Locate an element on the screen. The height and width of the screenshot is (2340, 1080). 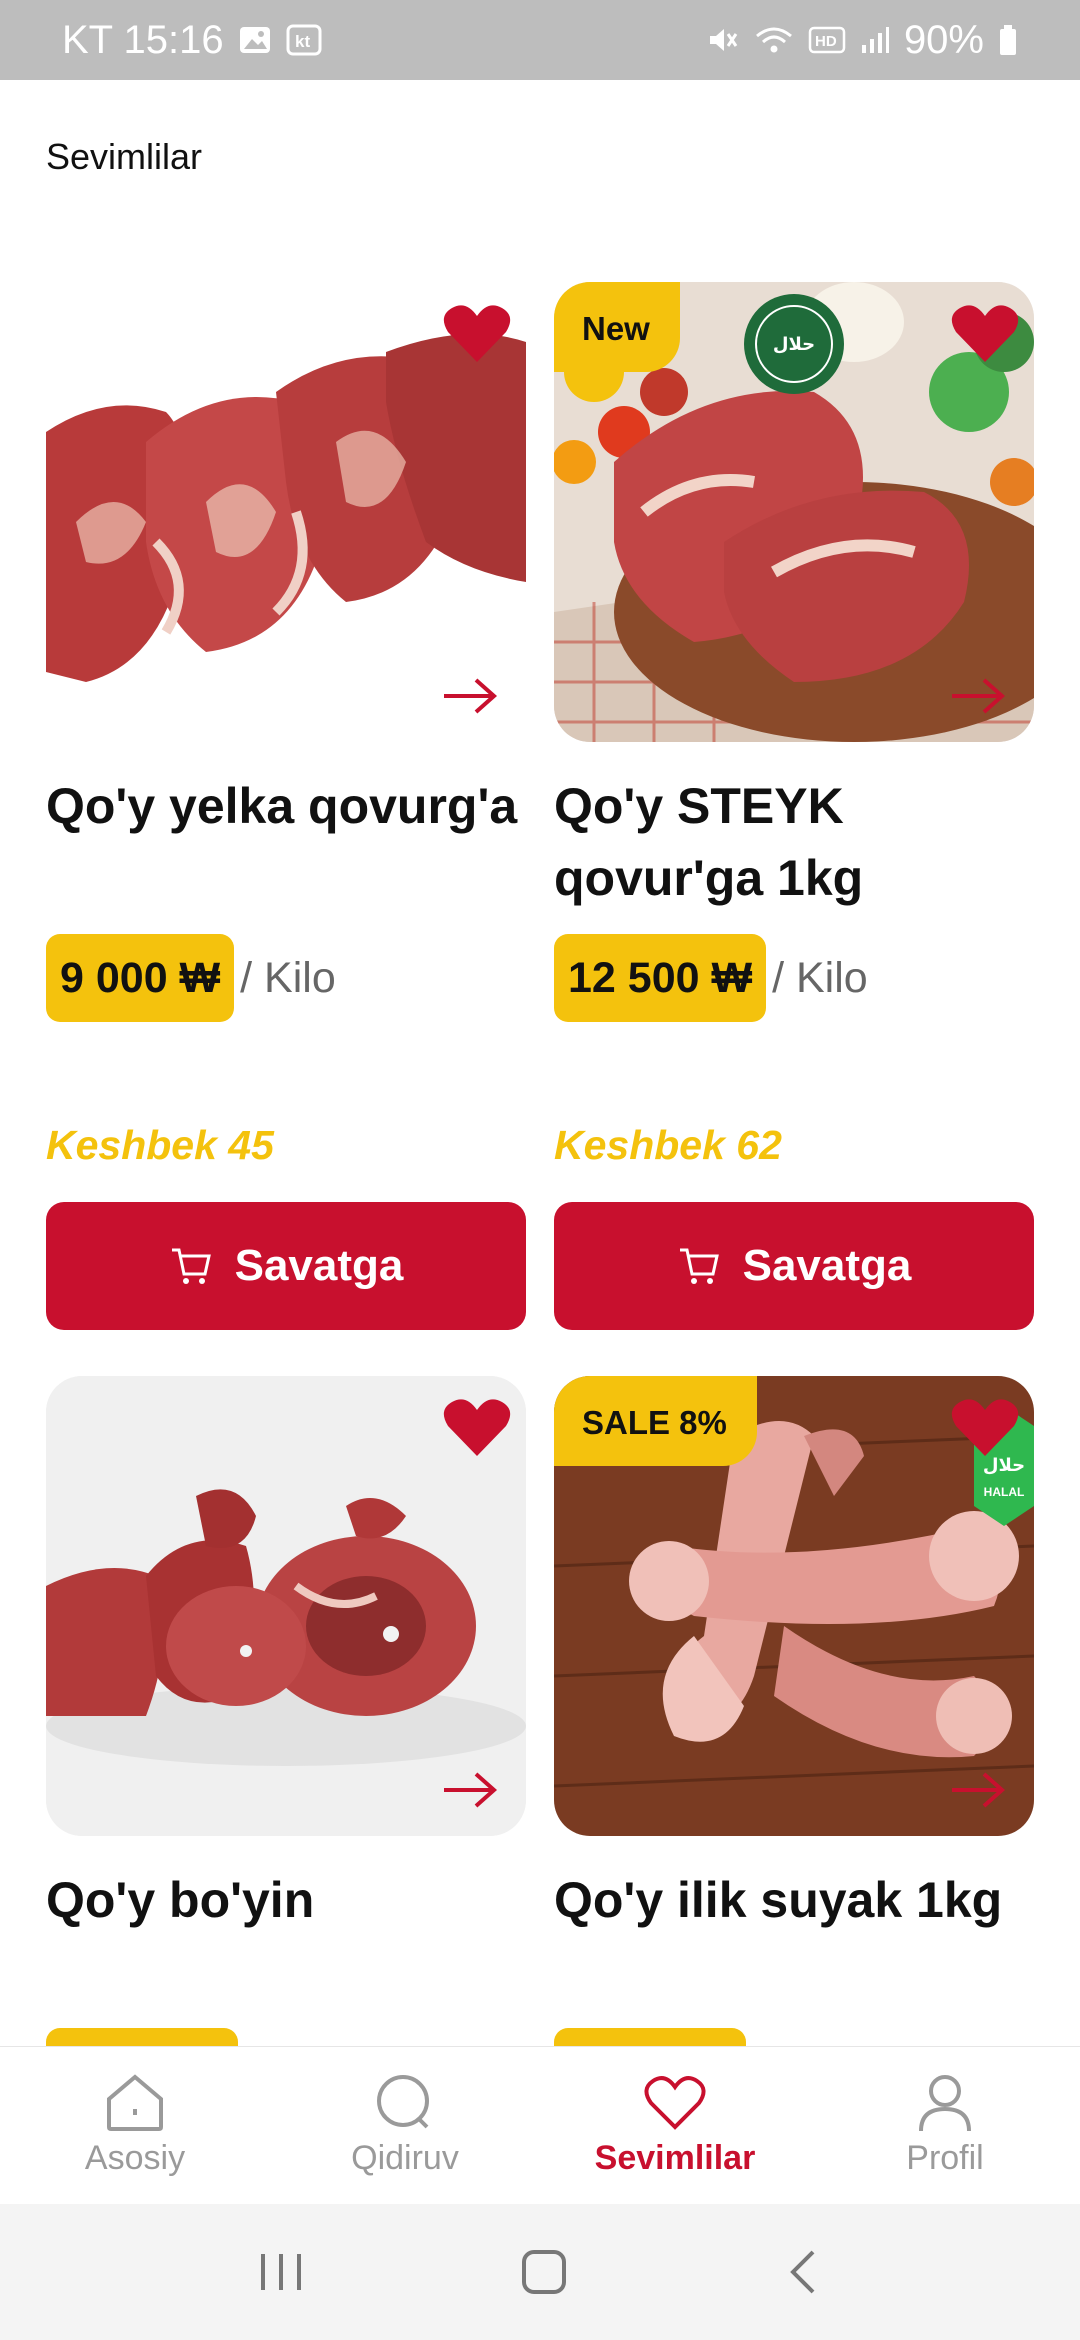
svg-text: HD is located at coordinates (826, 41).